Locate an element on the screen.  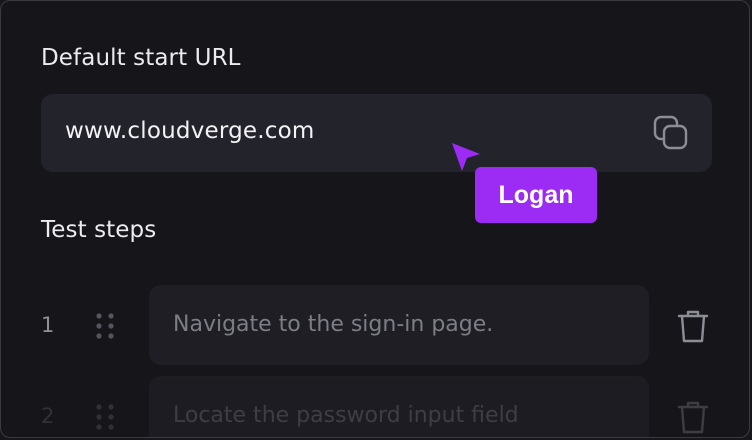
collaborator-name-tag: Logan is located at coordinates (536, 195).